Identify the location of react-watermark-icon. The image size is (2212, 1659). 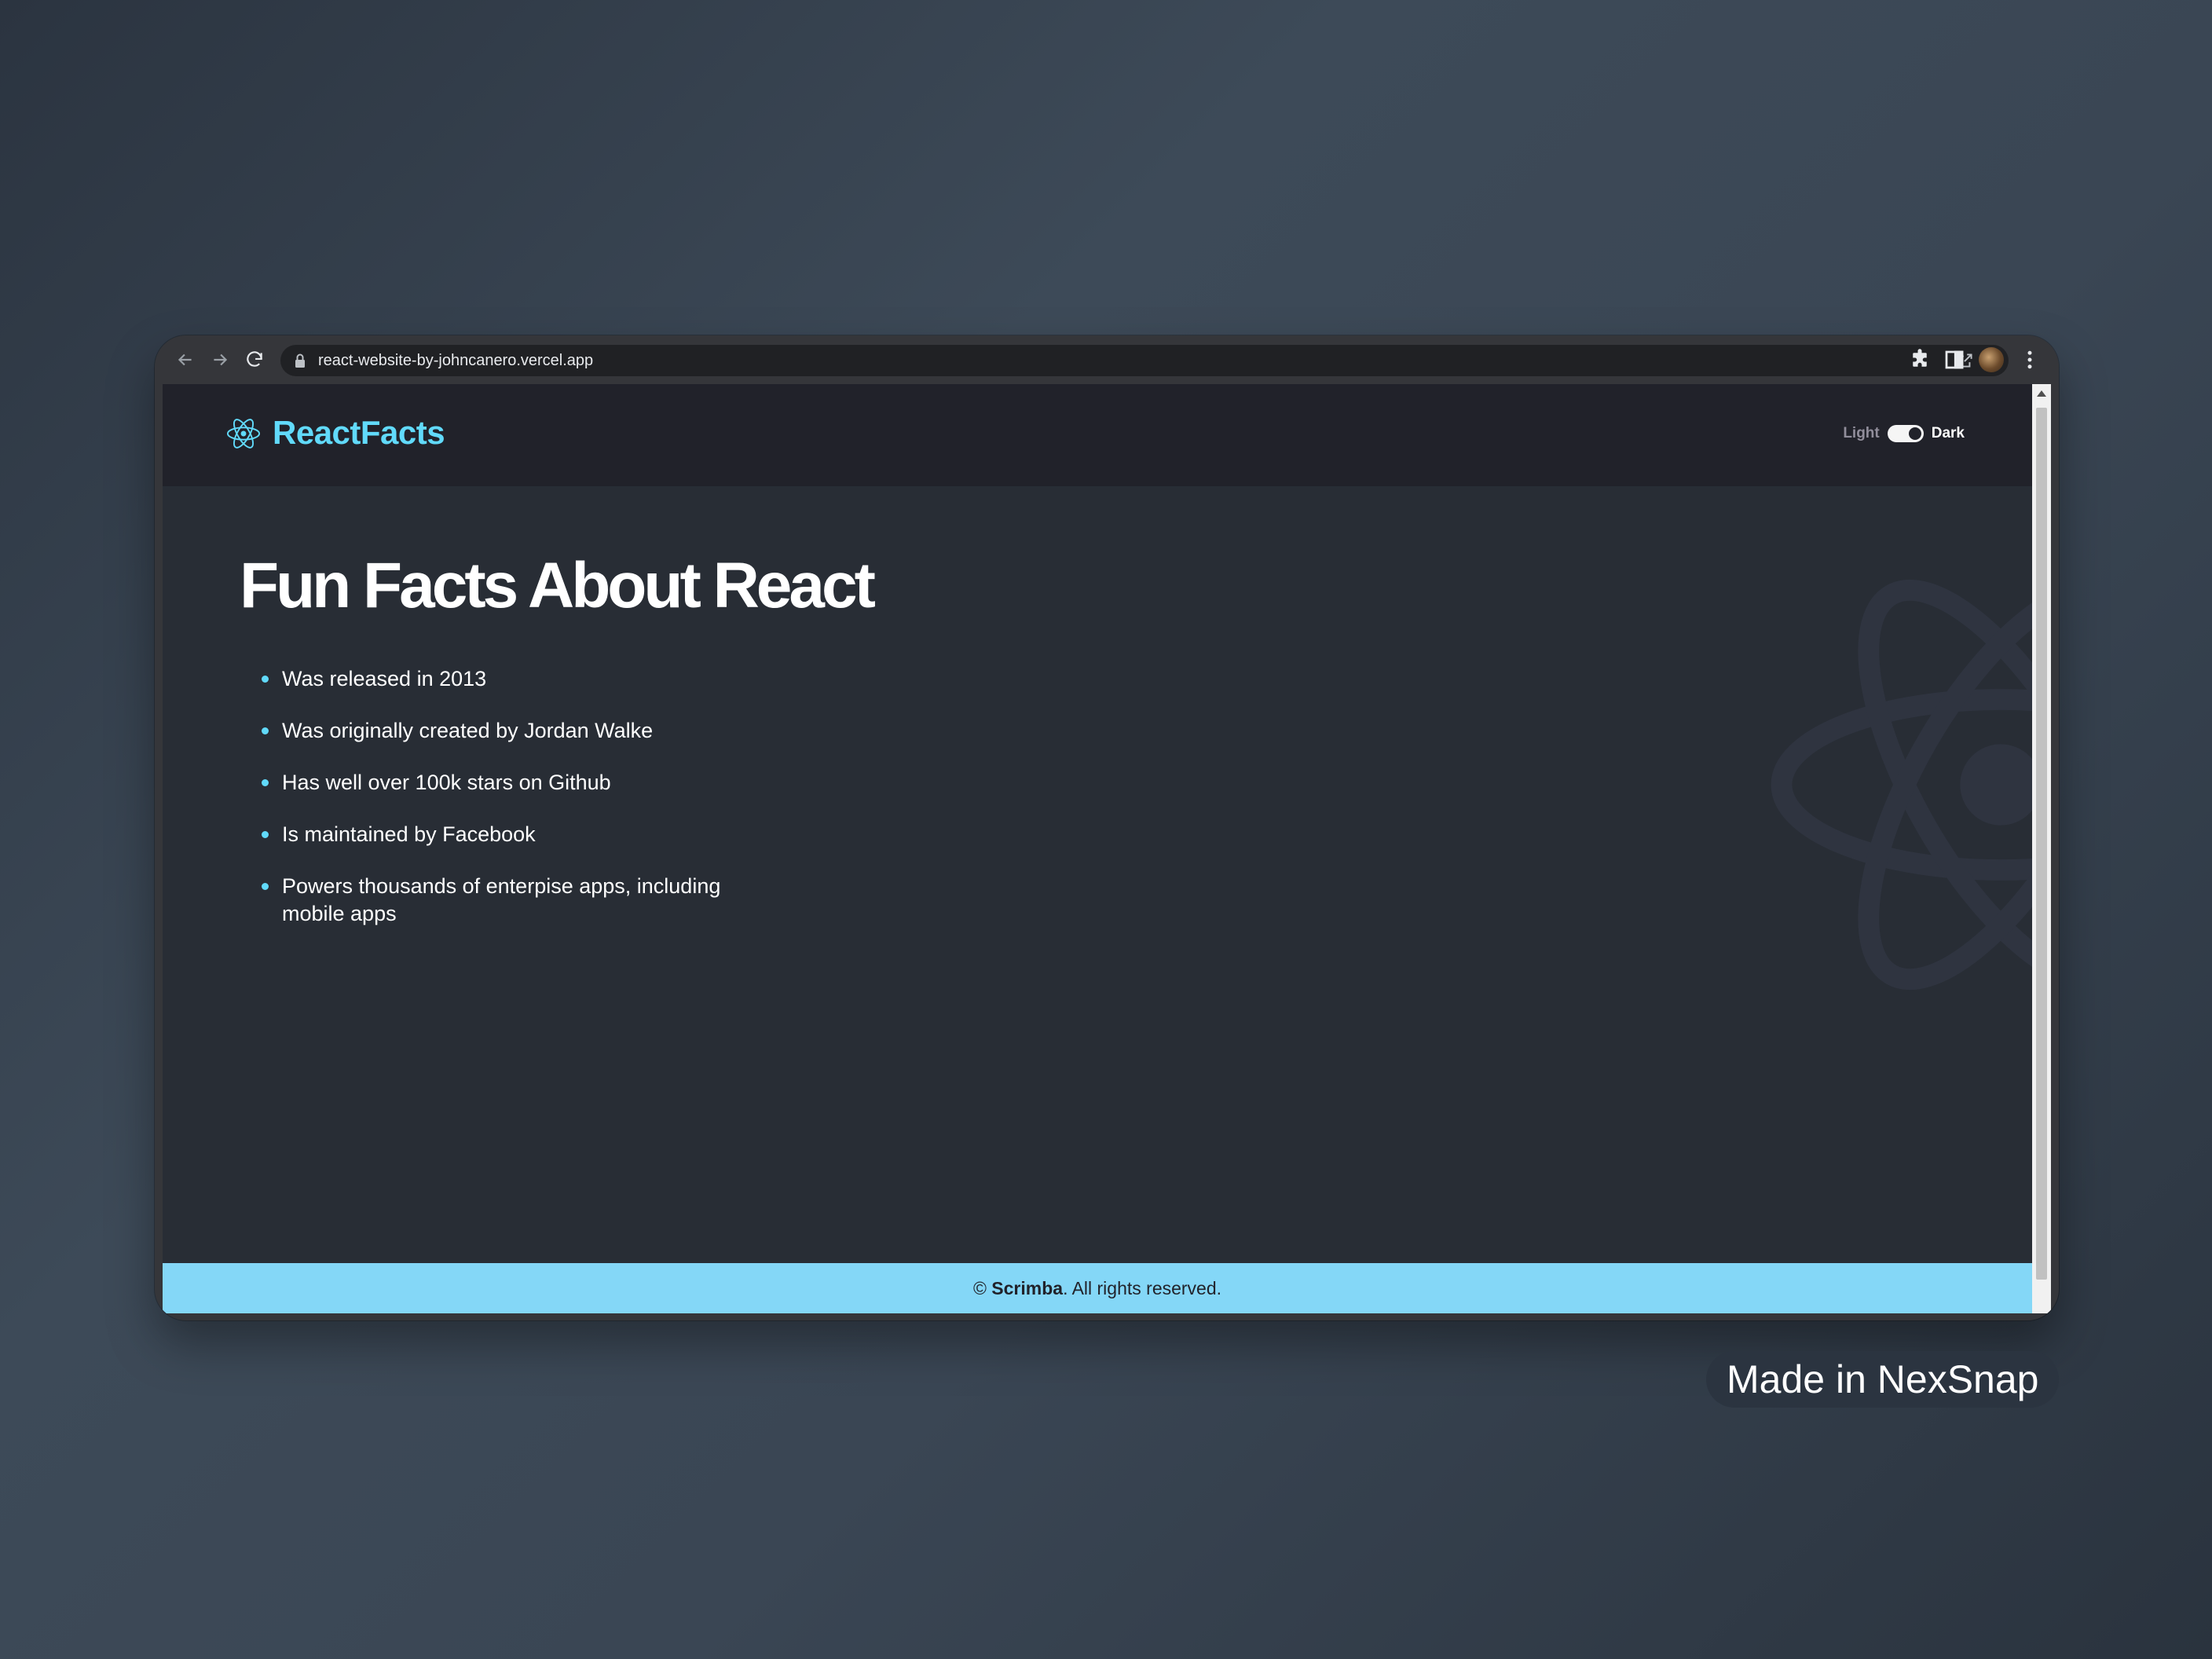
(1901, 785).